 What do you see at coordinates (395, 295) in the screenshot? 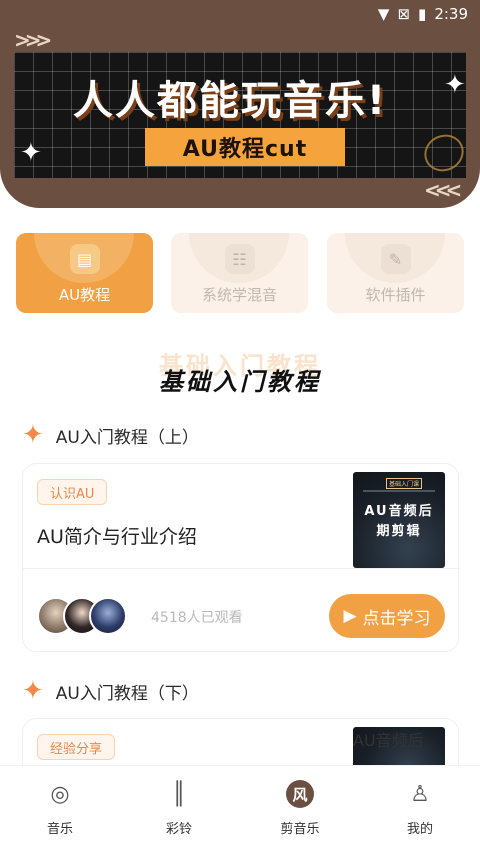
I see `category-label: 软件插件` at bounding box center [395, 295].